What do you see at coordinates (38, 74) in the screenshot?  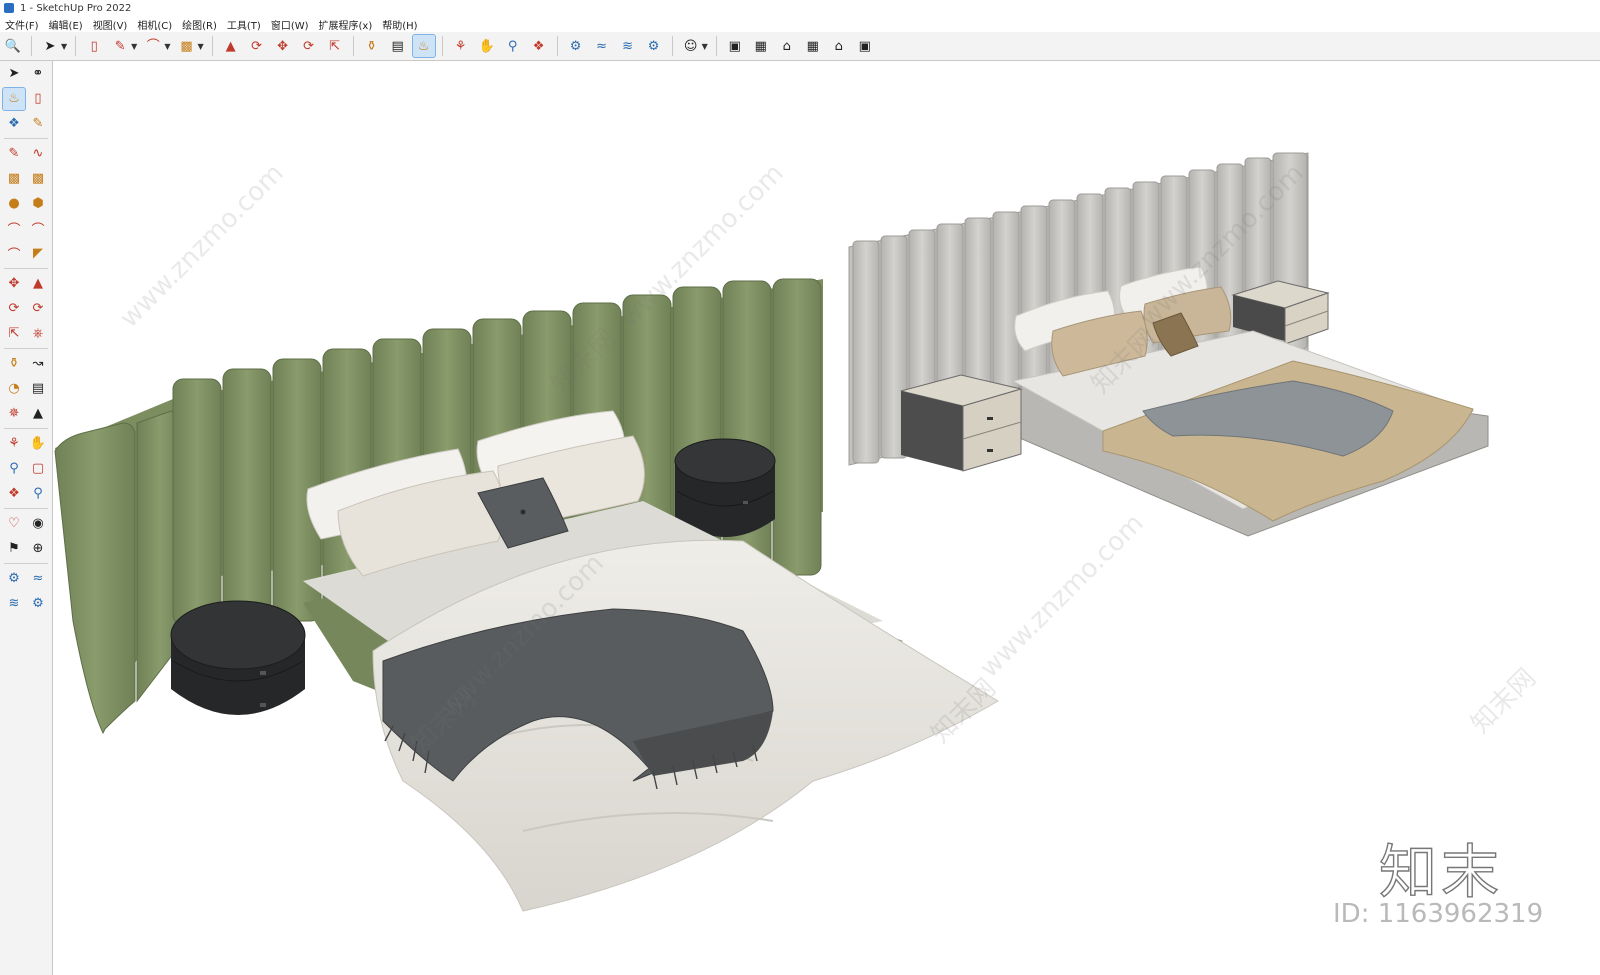 I see `lasso-icon: ⚭` at bounding box center [38, 74].